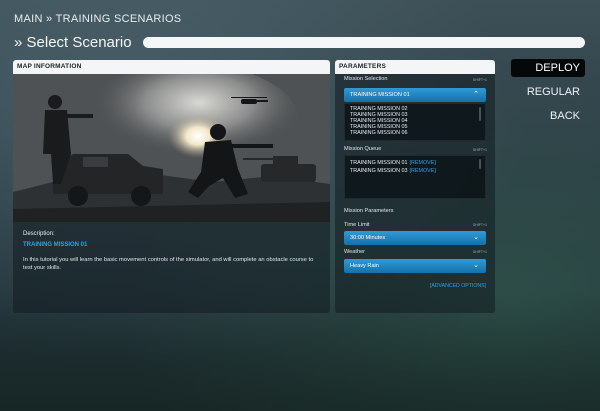 Image resolution: width=600 pixels, height=411 pixels. What do you see at coordinates (480, 164) in the screenshot?
I see `queue-scrollbar` at bounding box center [480, 164].